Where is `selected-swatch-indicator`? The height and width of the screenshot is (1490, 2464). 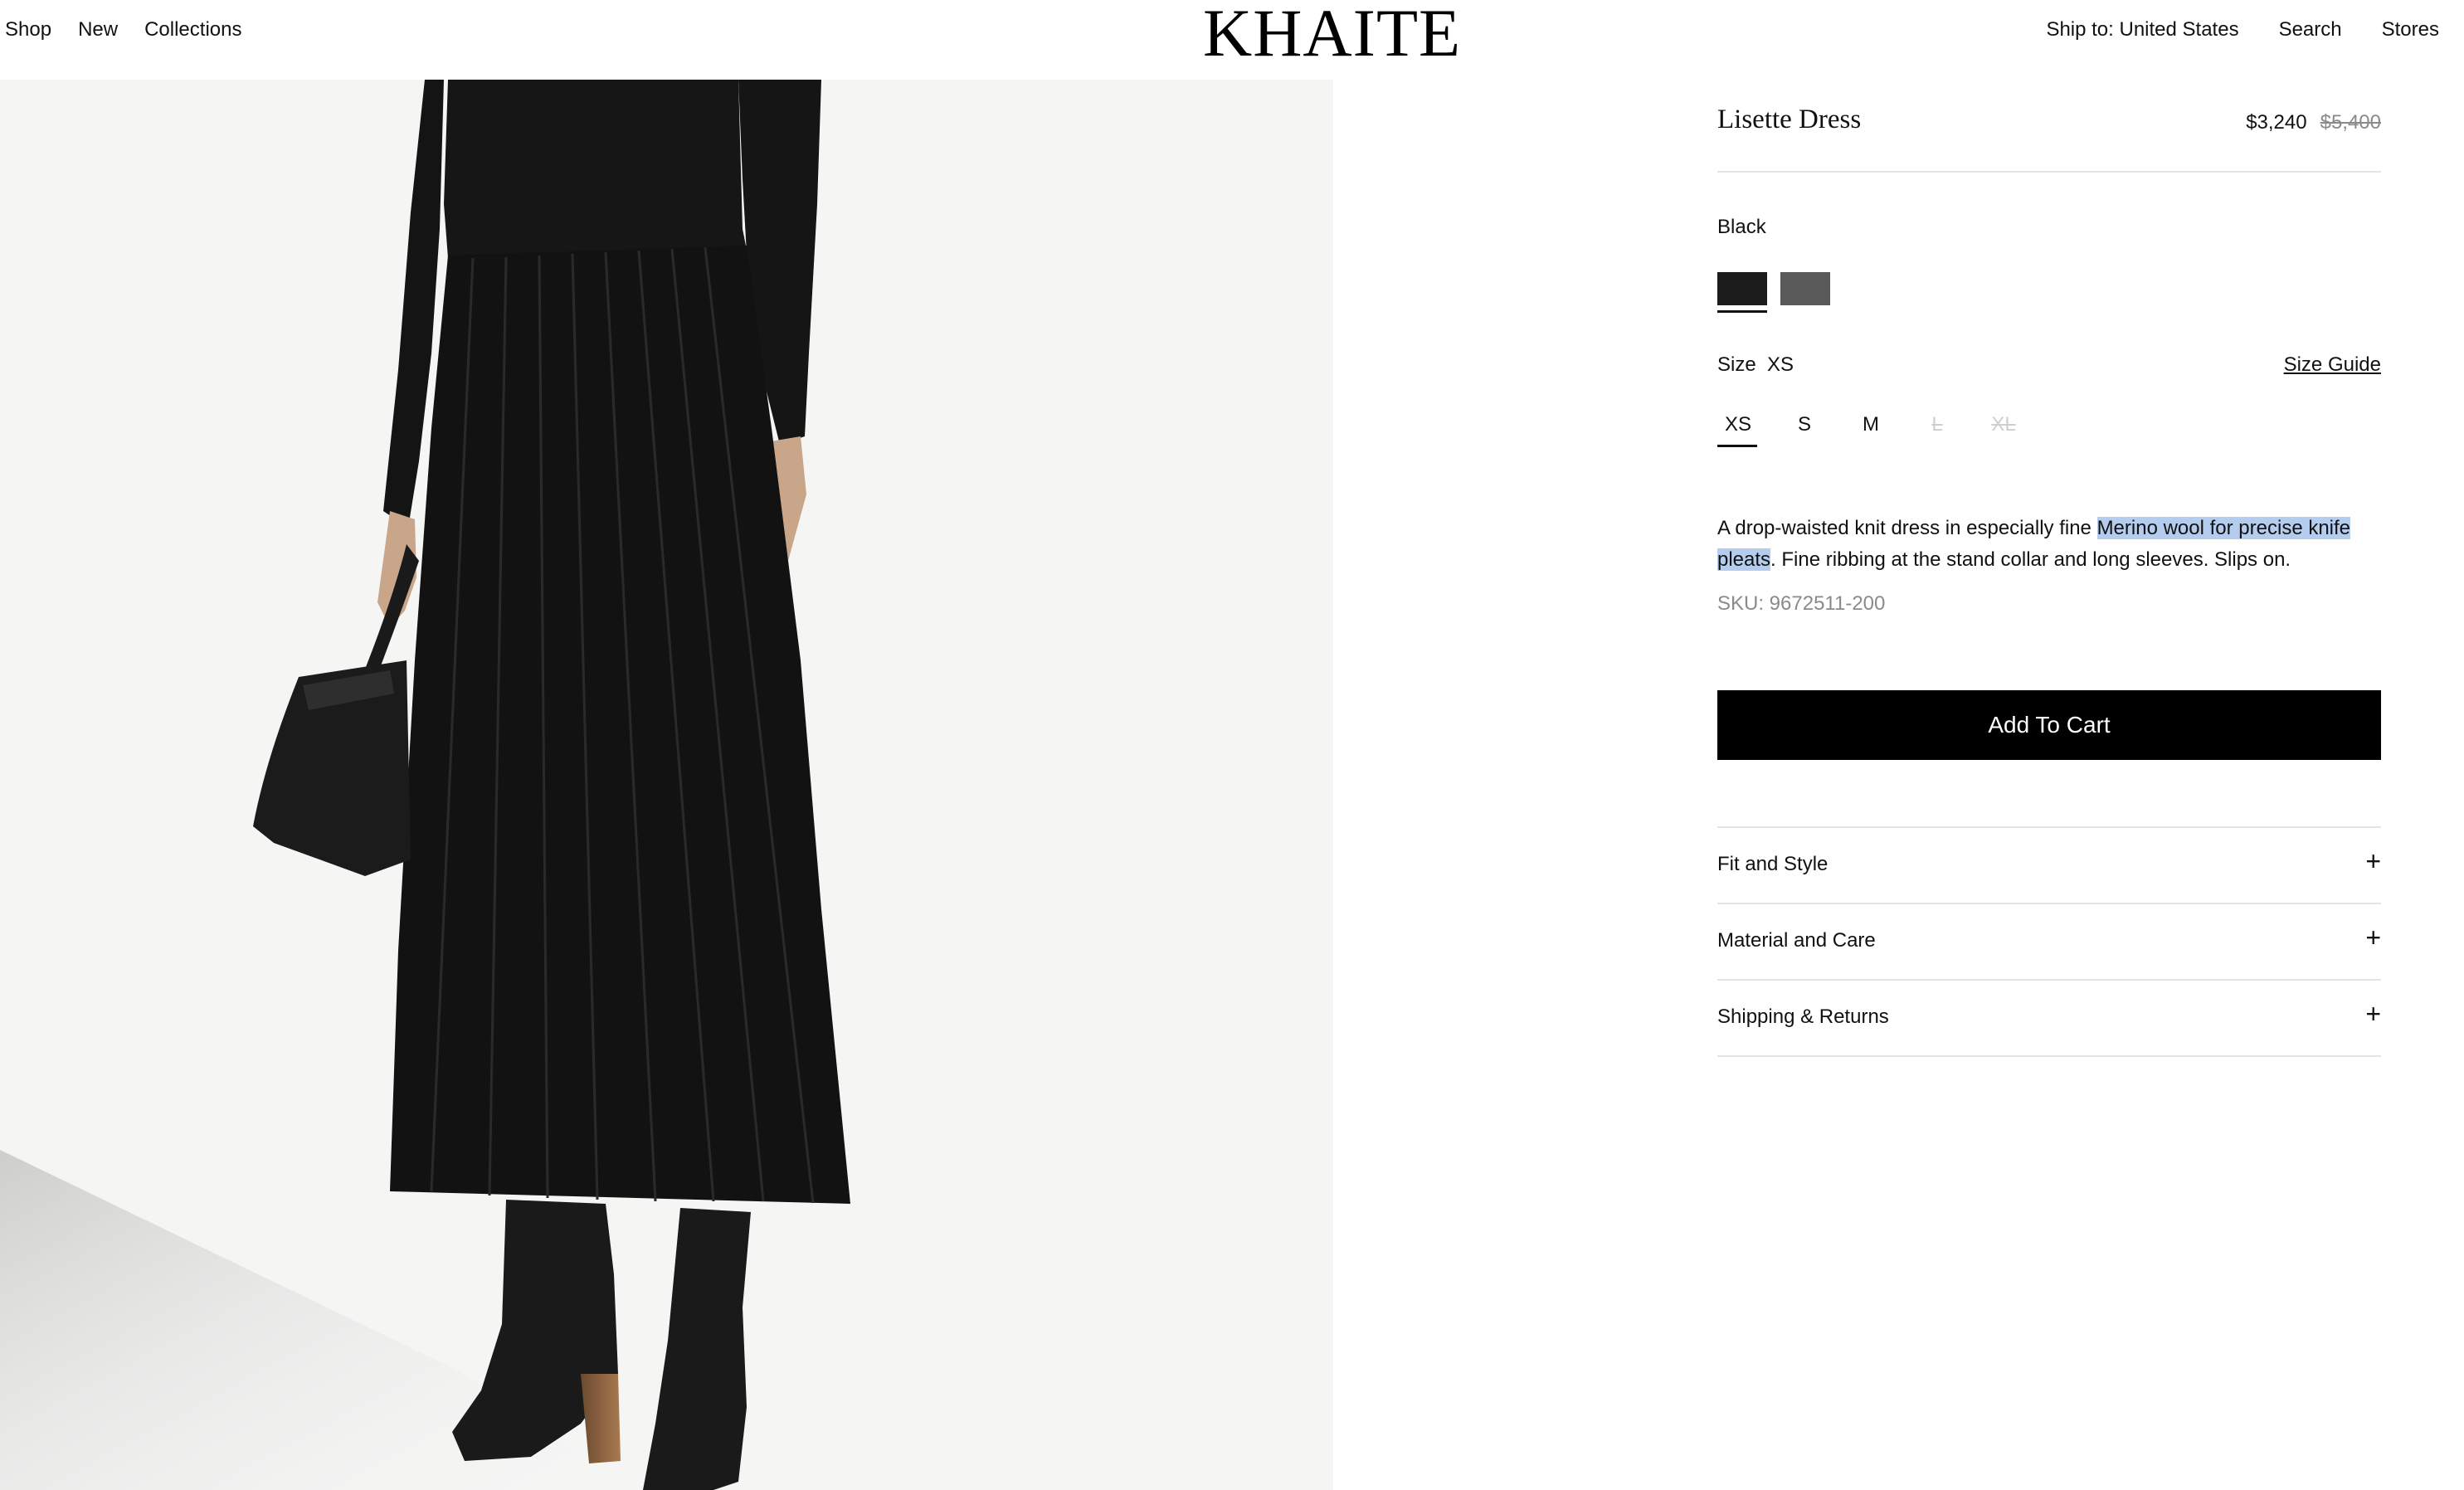
selected-swatch-indicator is located at coordinates (1742, 311).